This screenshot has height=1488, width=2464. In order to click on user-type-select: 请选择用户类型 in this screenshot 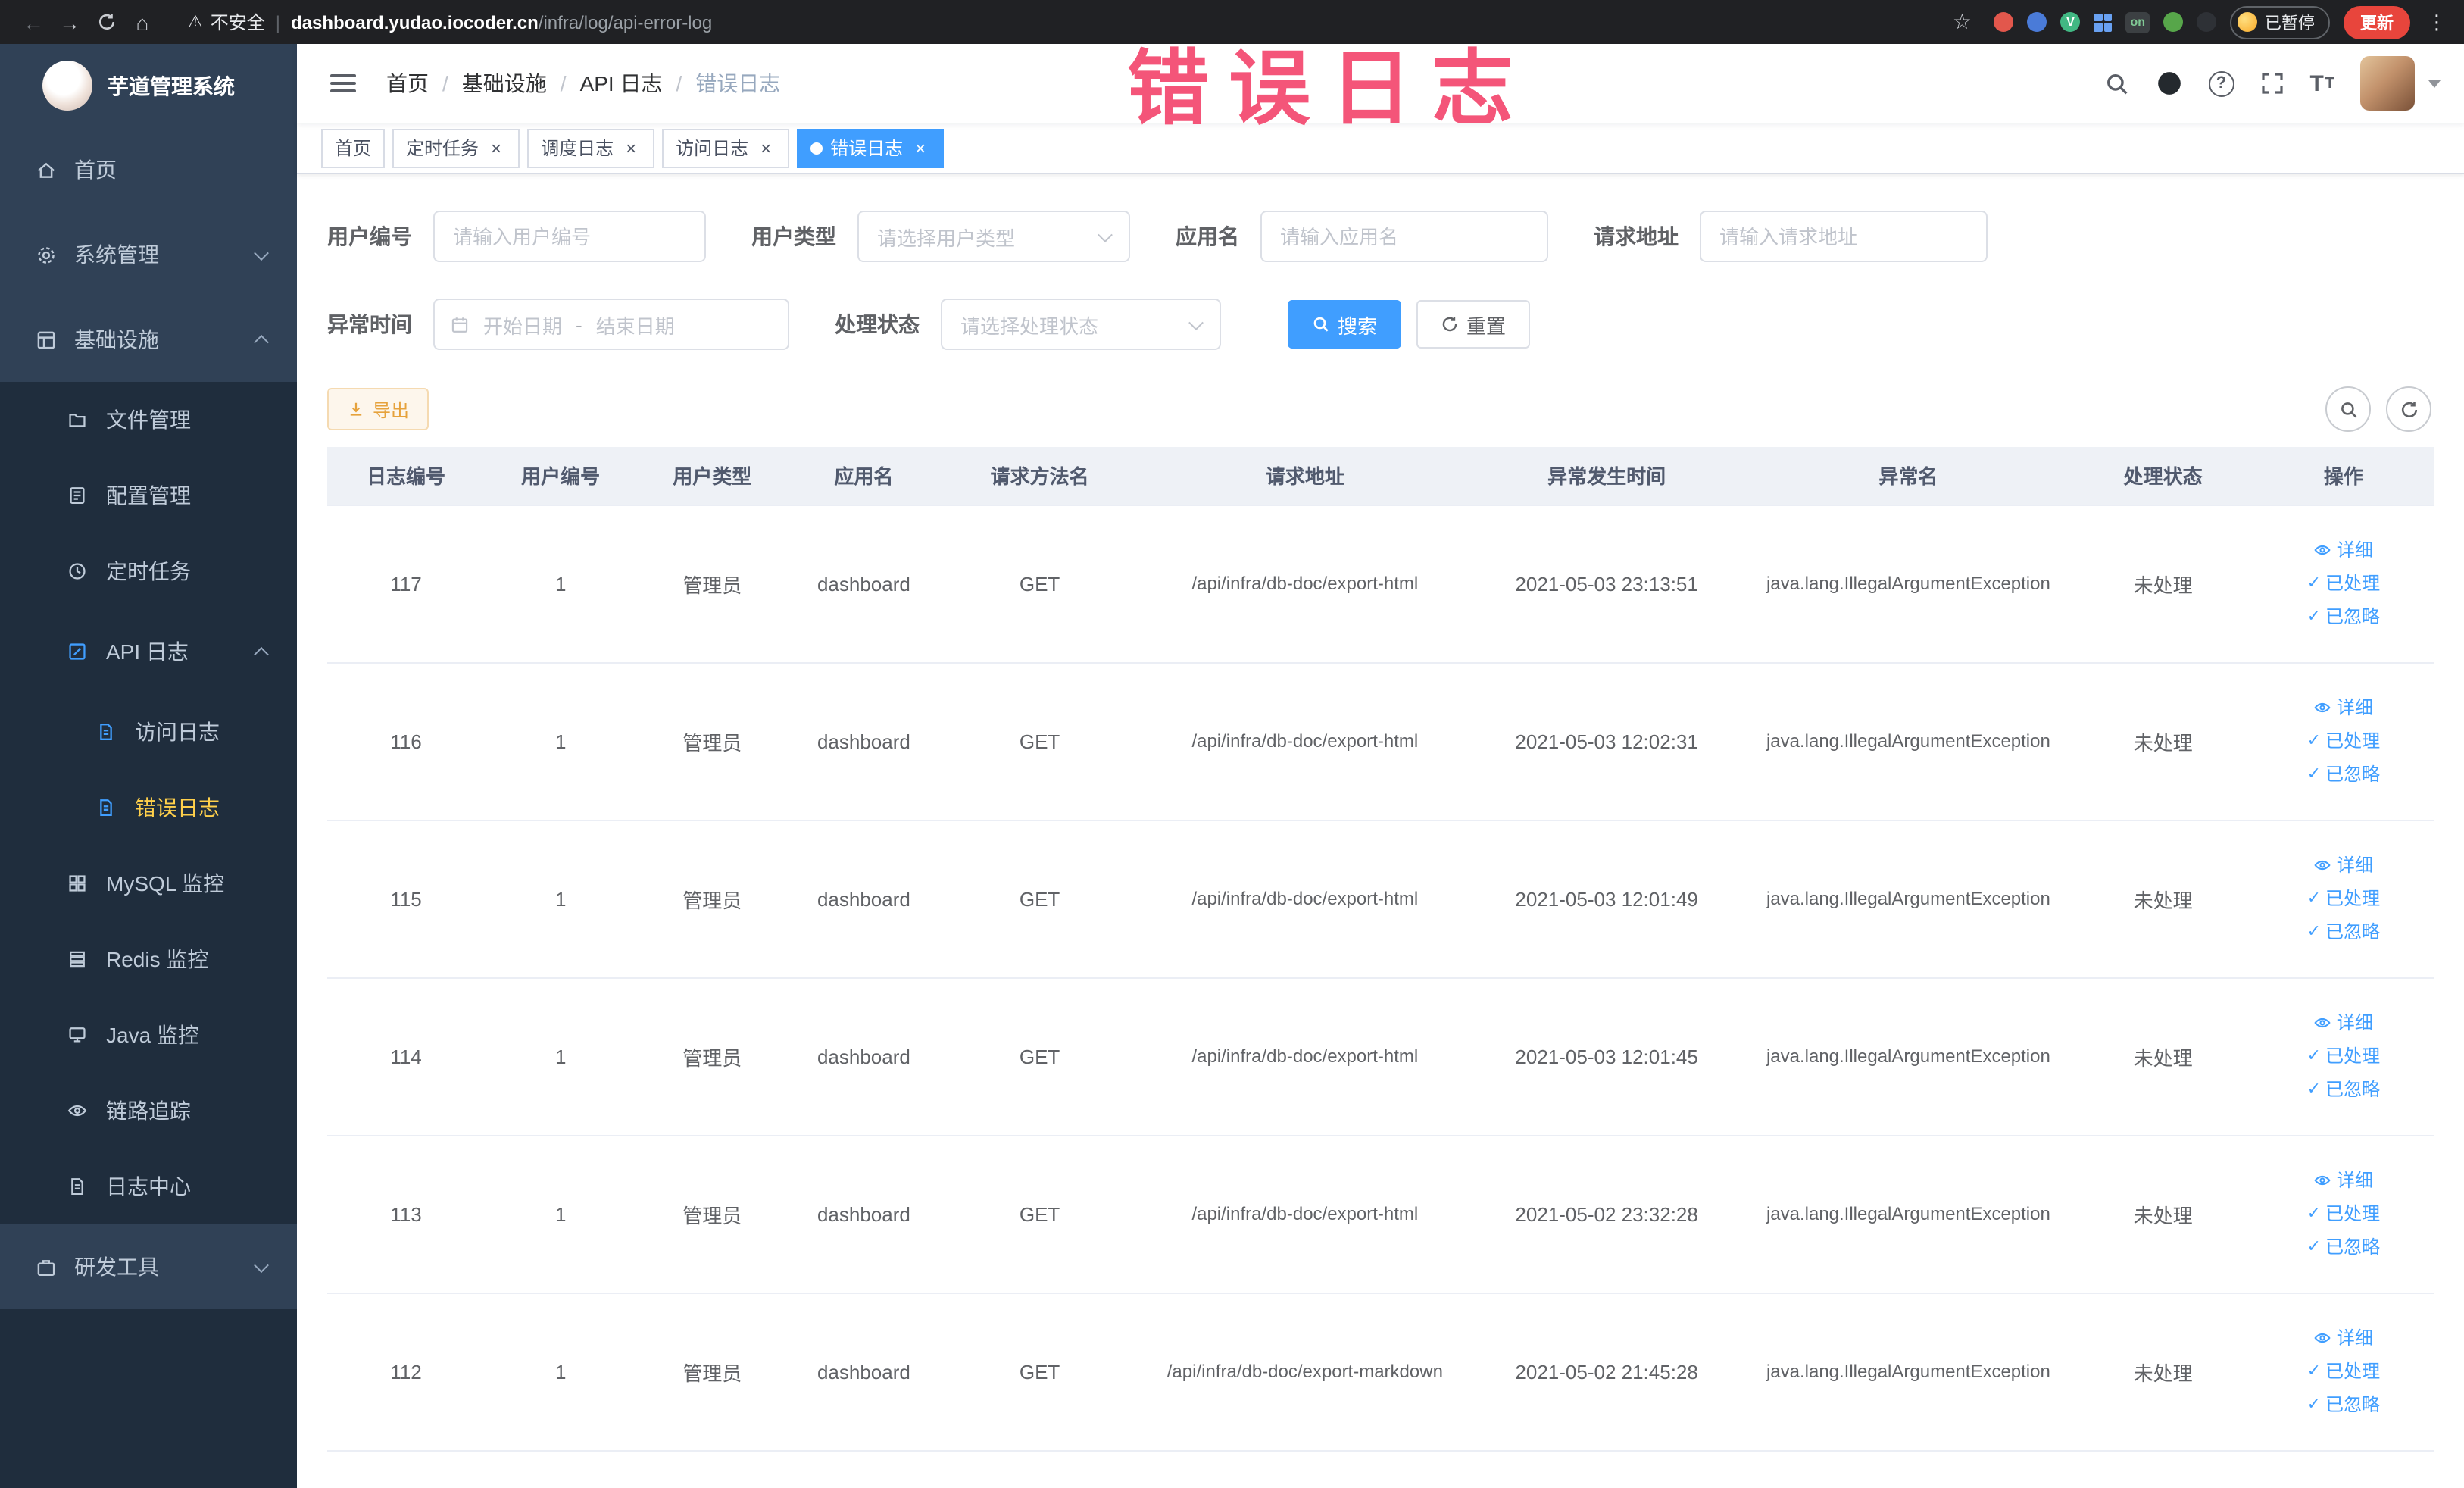, I will do `click(993, 236)`.